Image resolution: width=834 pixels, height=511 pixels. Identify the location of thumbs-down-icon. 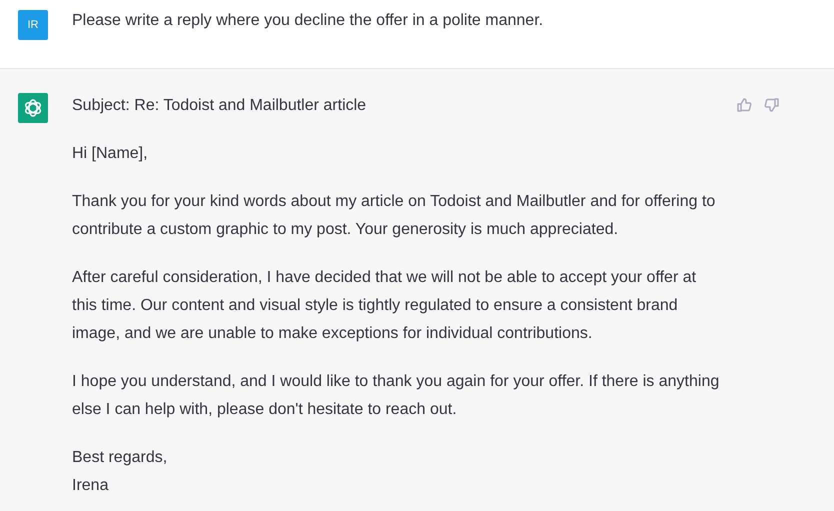
(772, 105).